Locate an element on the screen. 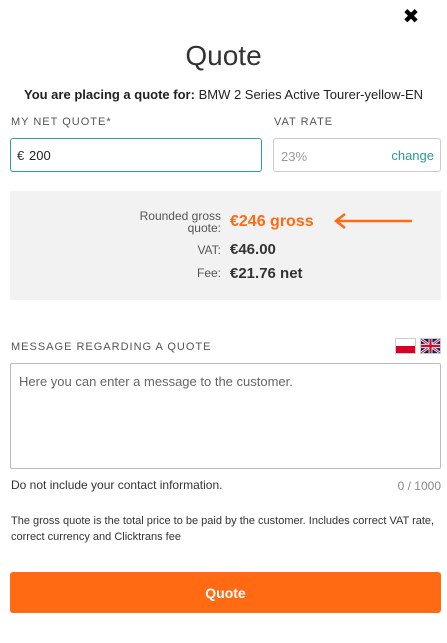 This screenshot has height=643, width=447. contact-info-hint: Do not include your contact information. is located at coordinates (117, 485).